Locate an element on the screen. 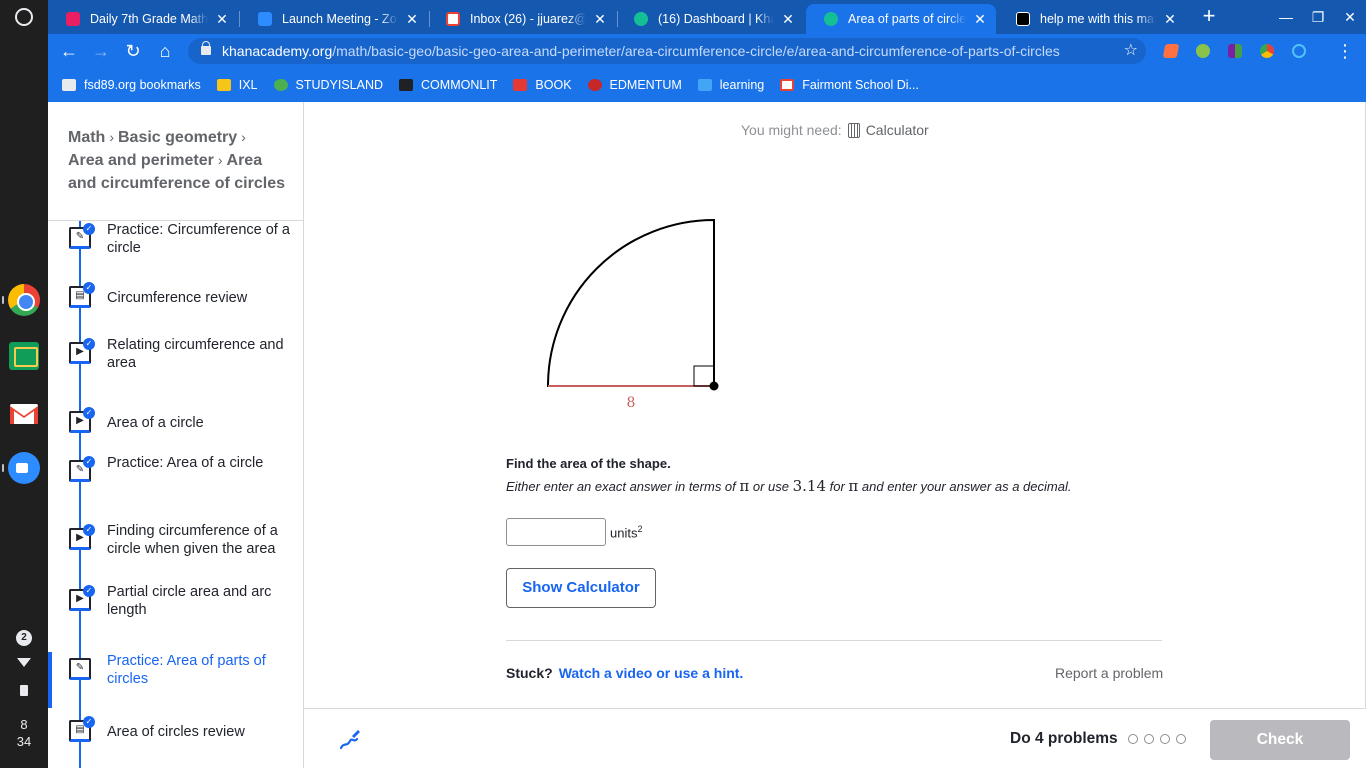 The width and height of the screenshot is (1366, 768). browser-menu-icon: ⋮ is located at coordinates (1345, 51).